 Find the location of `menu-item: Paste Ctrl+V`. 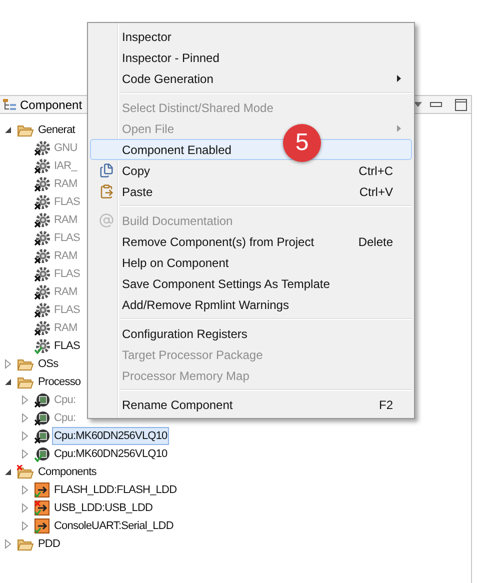

menu-item: Paste Ctrl+V is located at coordinates (251, 191).